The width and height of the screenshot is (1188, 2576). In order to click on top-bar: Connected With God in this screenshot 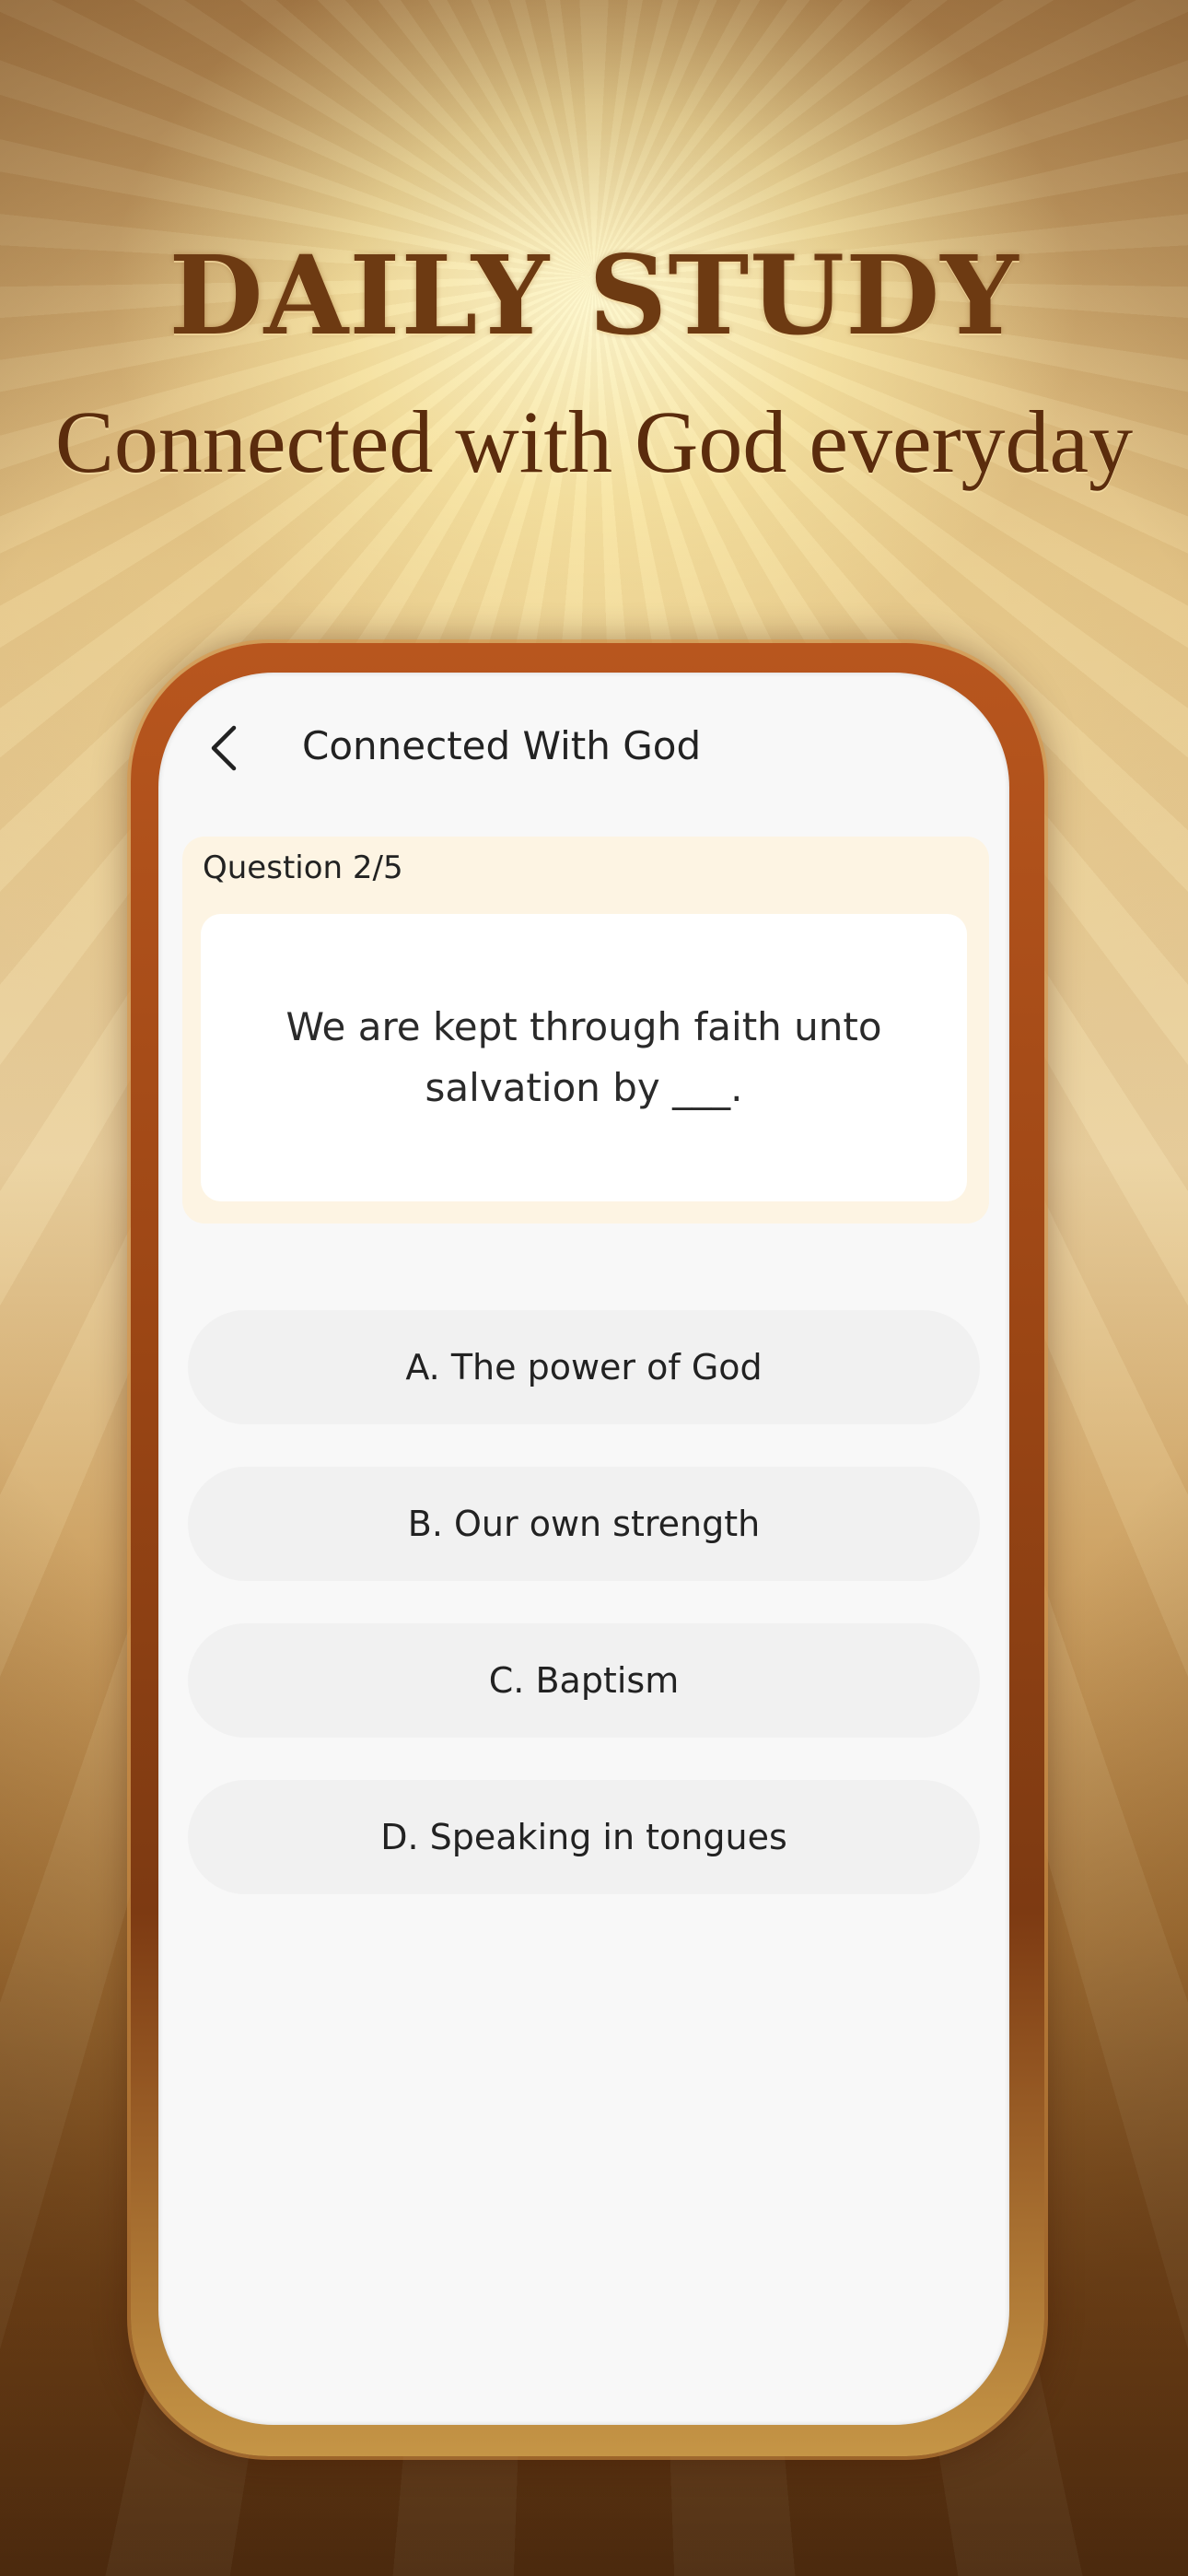, I will do `click(583, 746)`.